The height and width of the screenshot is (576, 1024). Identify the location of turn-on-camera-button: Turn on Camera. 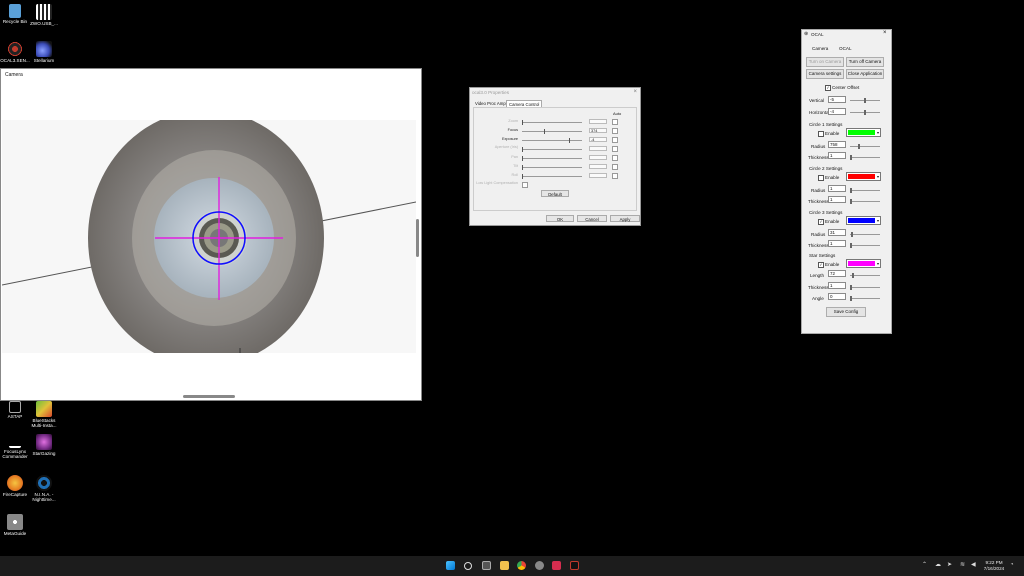
(825, 62).